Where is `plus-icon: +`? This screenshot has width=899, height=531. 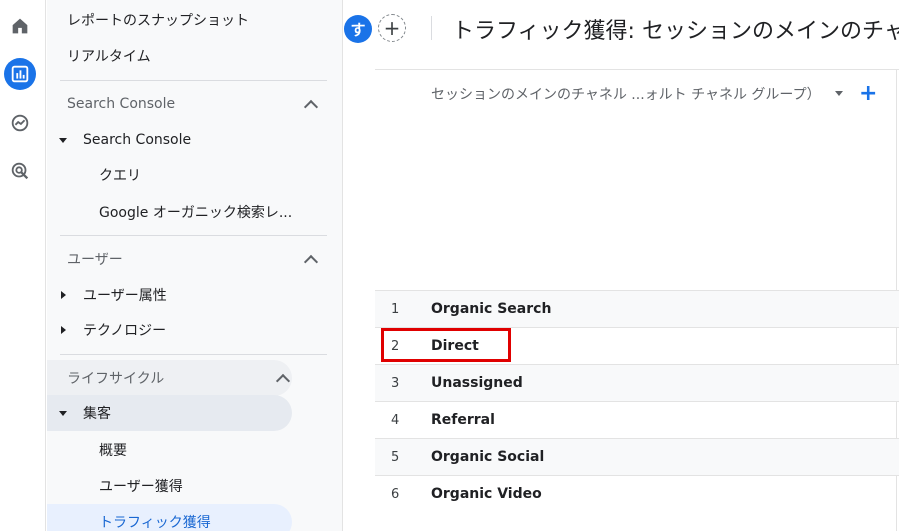 plus-icon: + is located at coordinates (392, 28).